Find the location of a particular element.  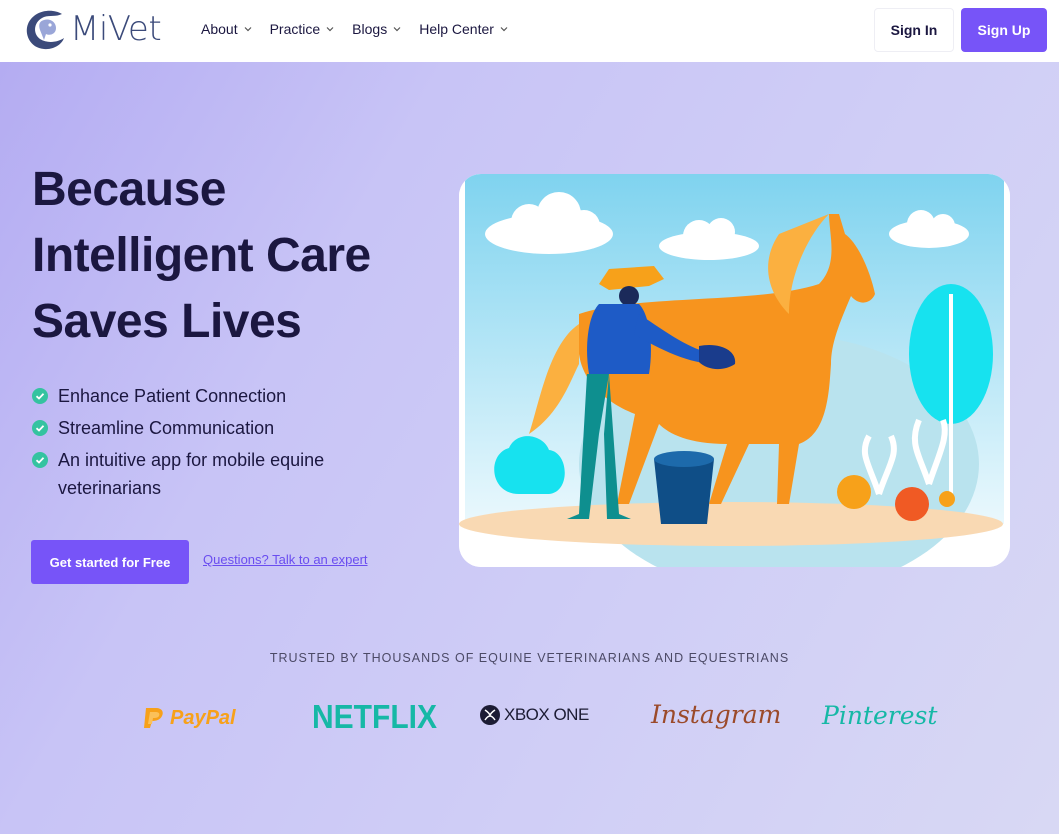

netflix-logo: NETFLIX is located at coordinates (374, 717).